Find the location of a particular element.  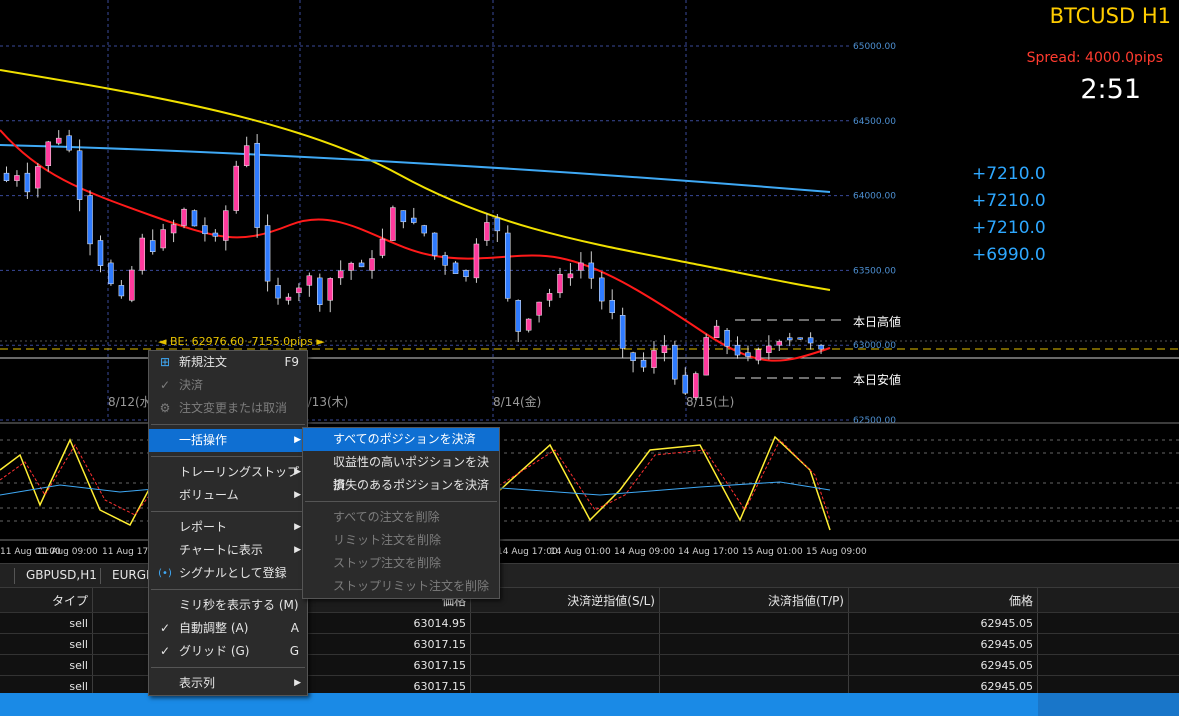

menu-item-close-profitable: 収益性の高いポジションを決済 is located at coordinates (401, 471).